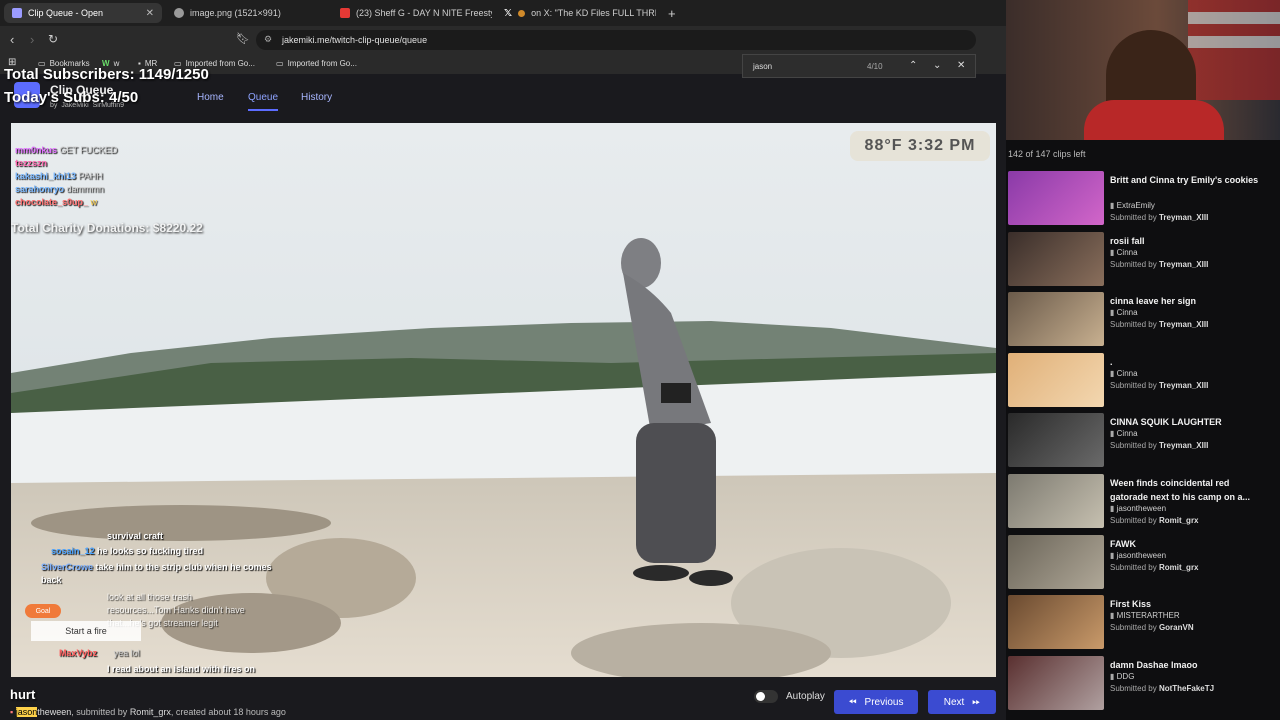 The image size is (1280, 720). Describe the element at coordinates (1122, 676) in the screenshot. I see `clip-channel: ▮ DDG` at that location.